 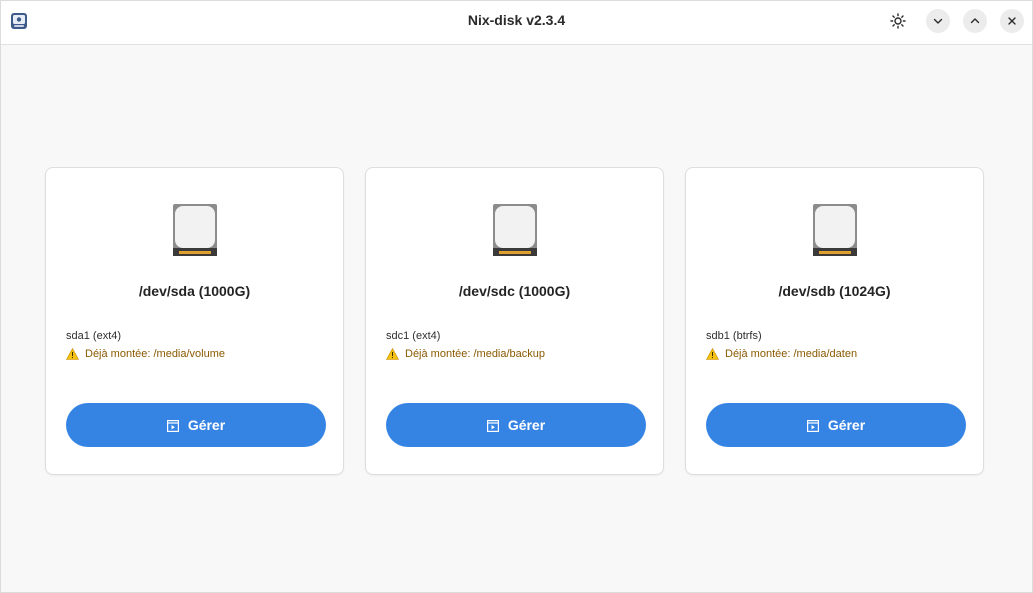 What do you see at coordinates (413, 336) in the screenshot?
I see `partition-label: sdc1 (ext4)` at bounding box center [413, 336].